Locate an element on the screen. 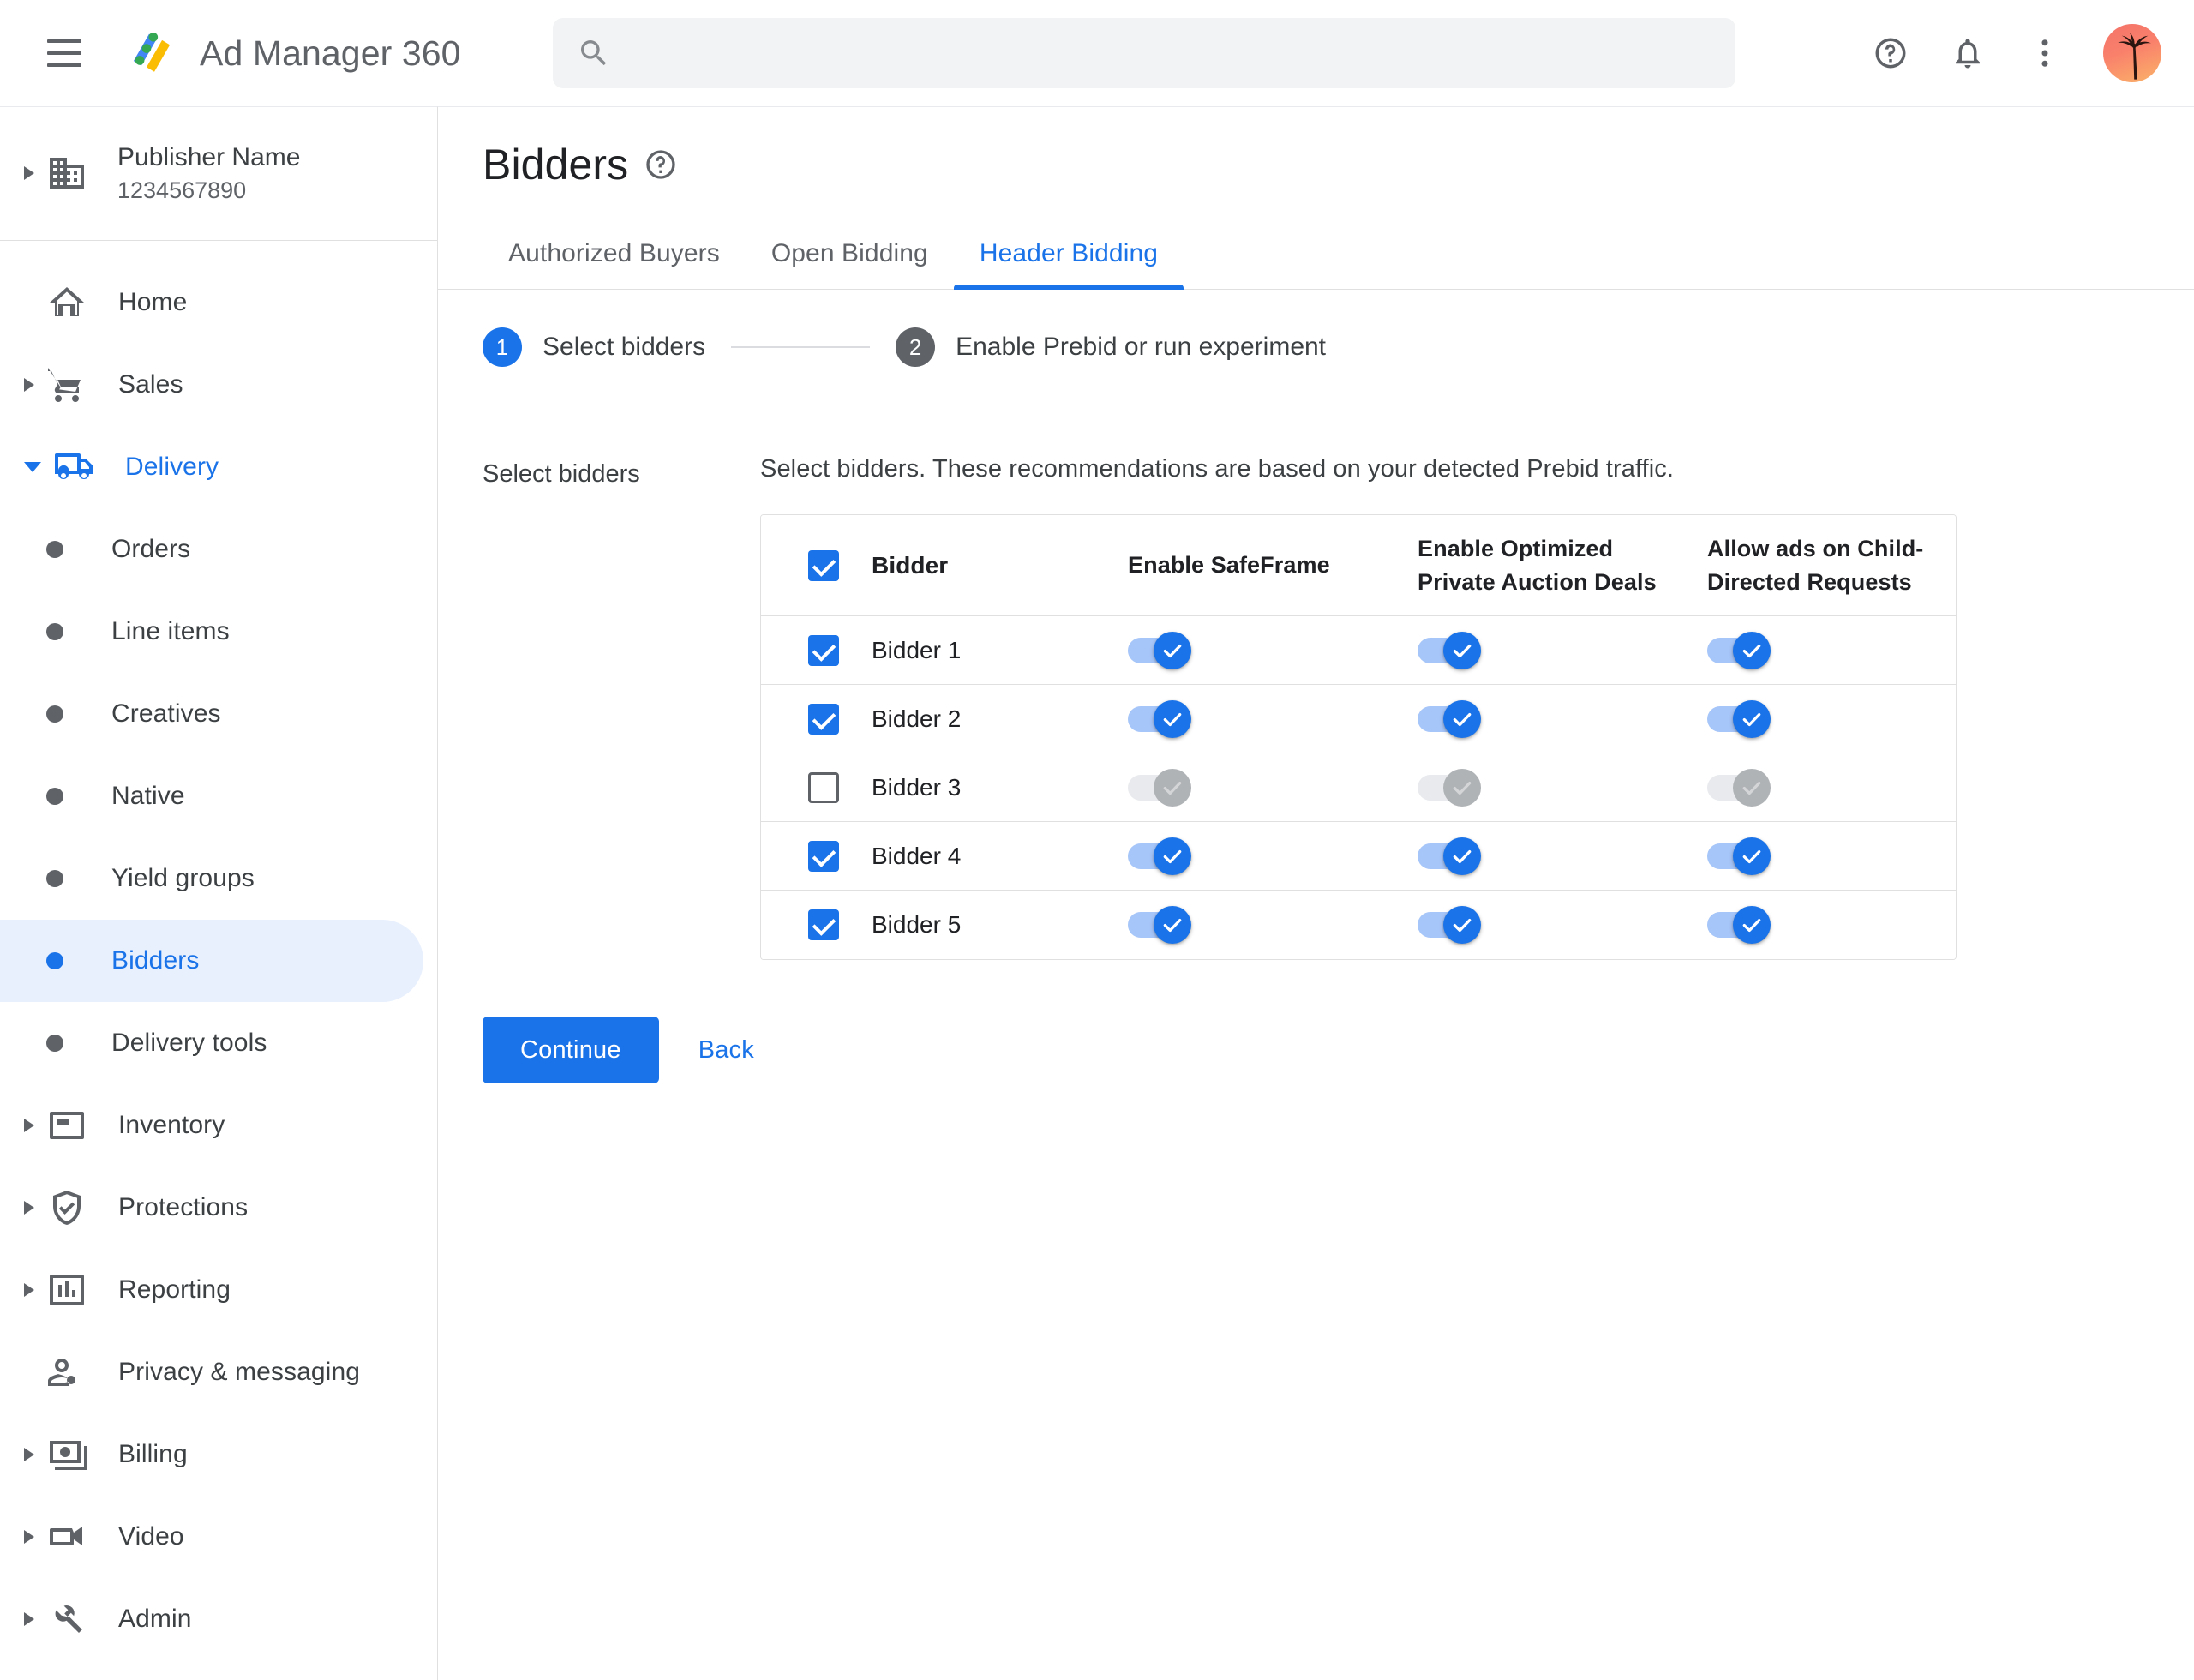 Image resolution: width=2194 pixels, height=1680 pixels. tab-header-bidding: Header Bidding is located at coordinates (1068, 264).